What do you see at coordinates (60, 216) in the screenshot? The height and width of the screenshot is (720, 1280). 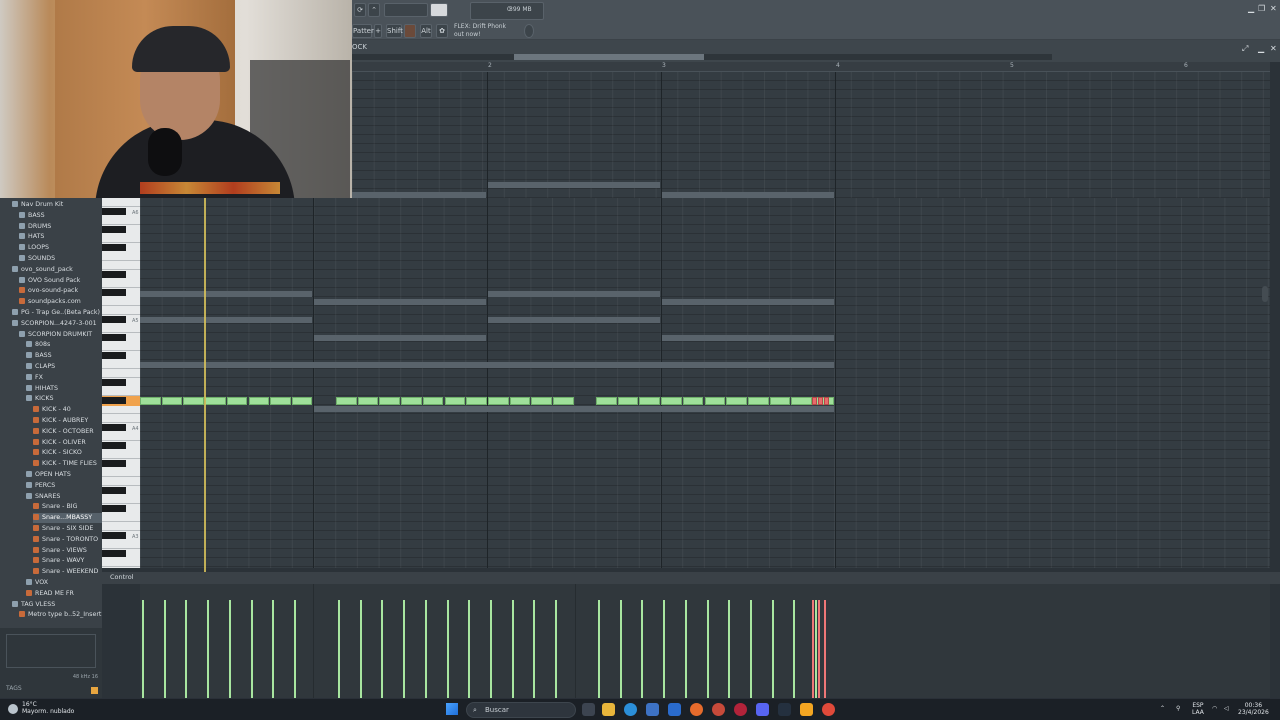 I see `browser-item: BASS` at bounding box center [60, 216].